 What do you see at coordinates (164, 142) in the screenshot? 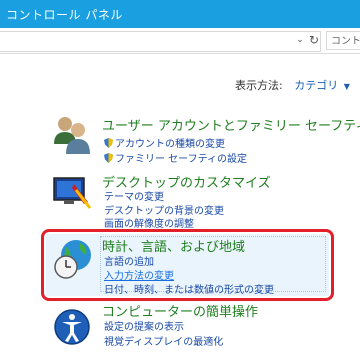
I see `link-change-account-type: アカウントの種類の変更` at bounding box center [164, 142].